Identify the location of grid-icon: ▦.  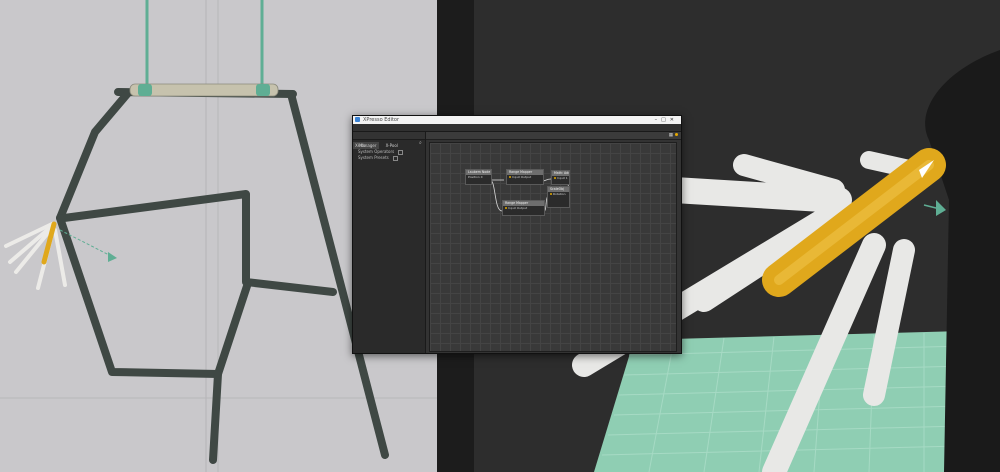
(671, 135).